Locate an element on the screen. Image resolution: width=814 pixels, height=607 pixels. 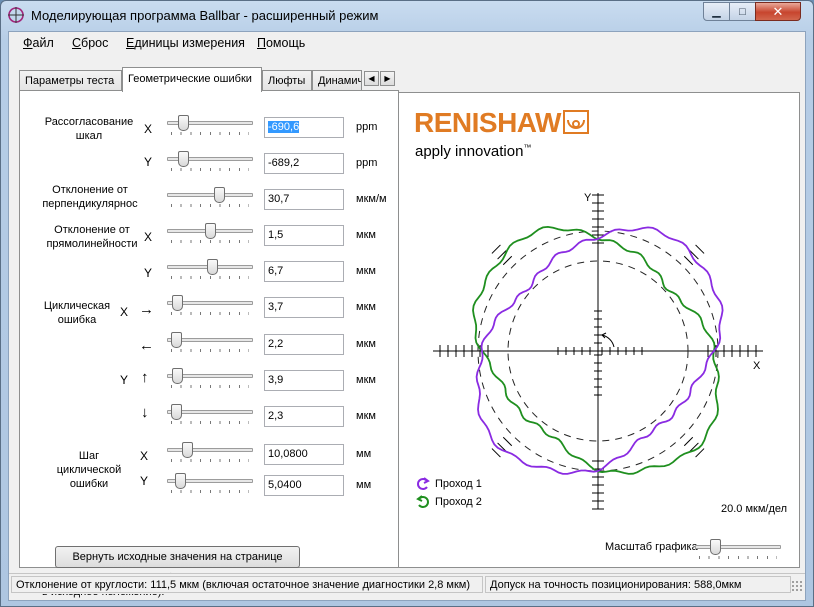
label-cyclic-pitch: Шаг циклической ошибки is located at coordinates (89, 470).